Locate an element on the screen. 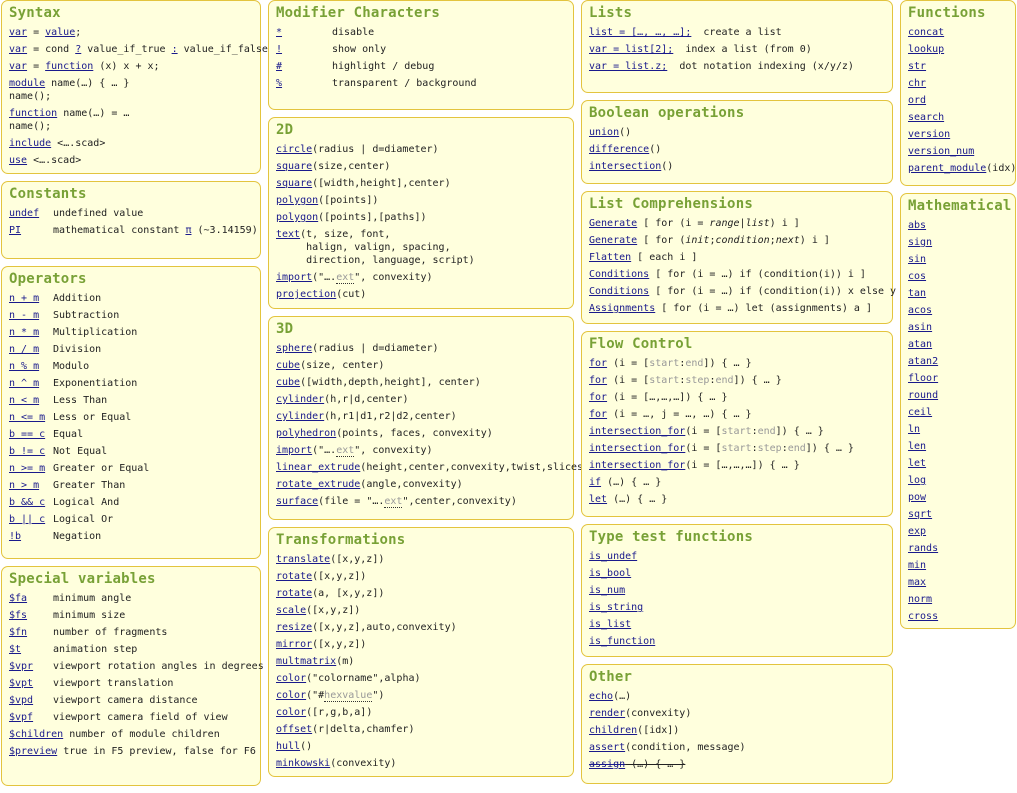  link: render is located at coordinates (607, 713).